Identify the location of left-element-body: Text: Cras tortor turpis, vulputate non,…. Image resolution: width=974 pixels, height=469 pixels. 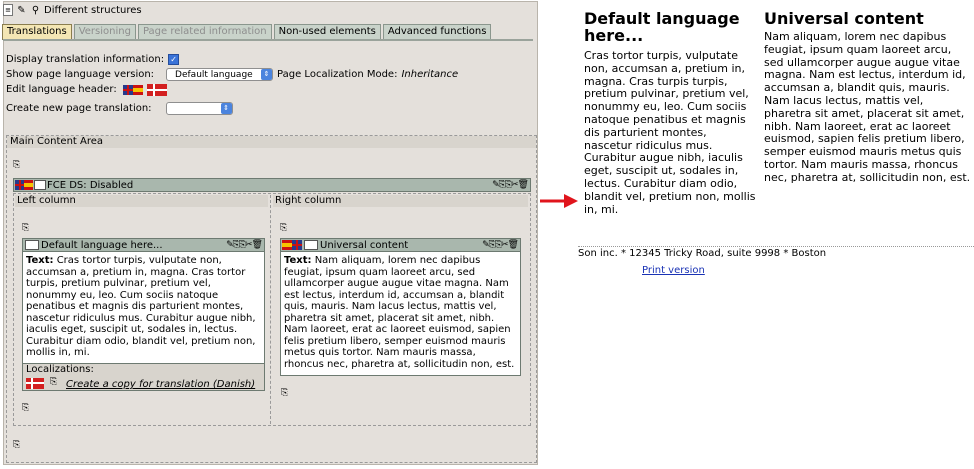
(143, 308).